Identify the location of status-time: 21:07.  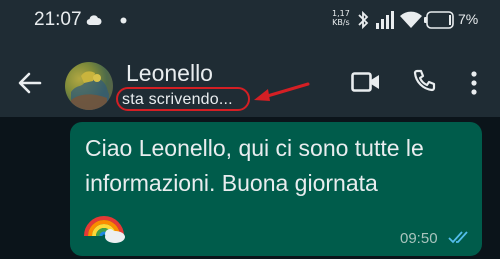
(58, 19).